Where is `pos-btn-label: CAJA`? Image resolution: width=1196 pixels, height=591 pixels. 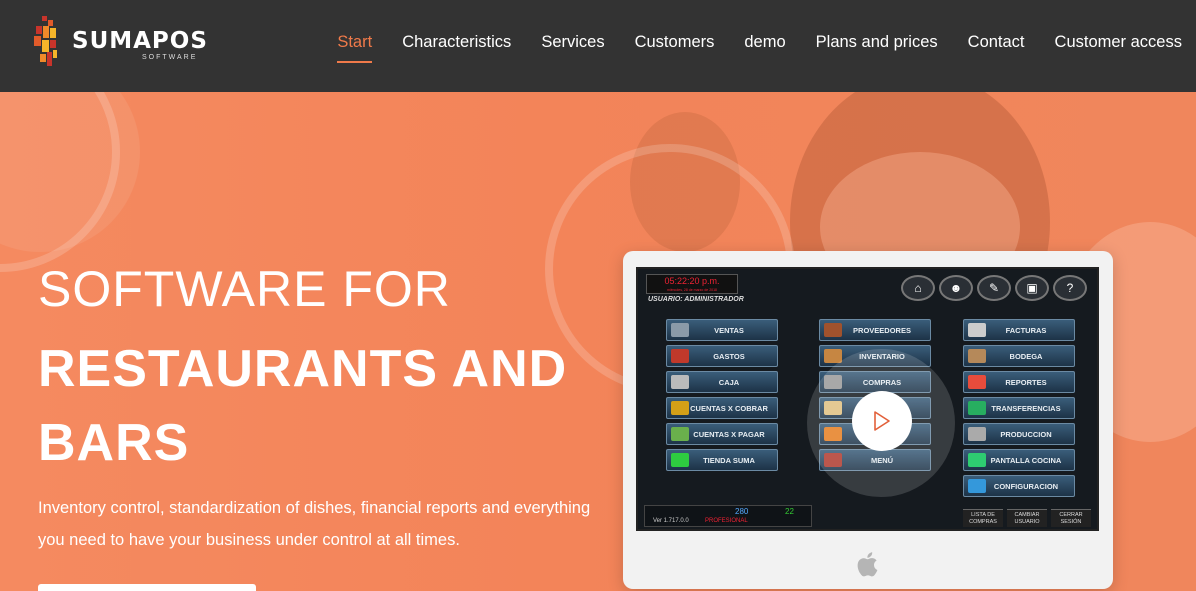 pos-btn-label: CAJA is located at coordinates (729, 382).